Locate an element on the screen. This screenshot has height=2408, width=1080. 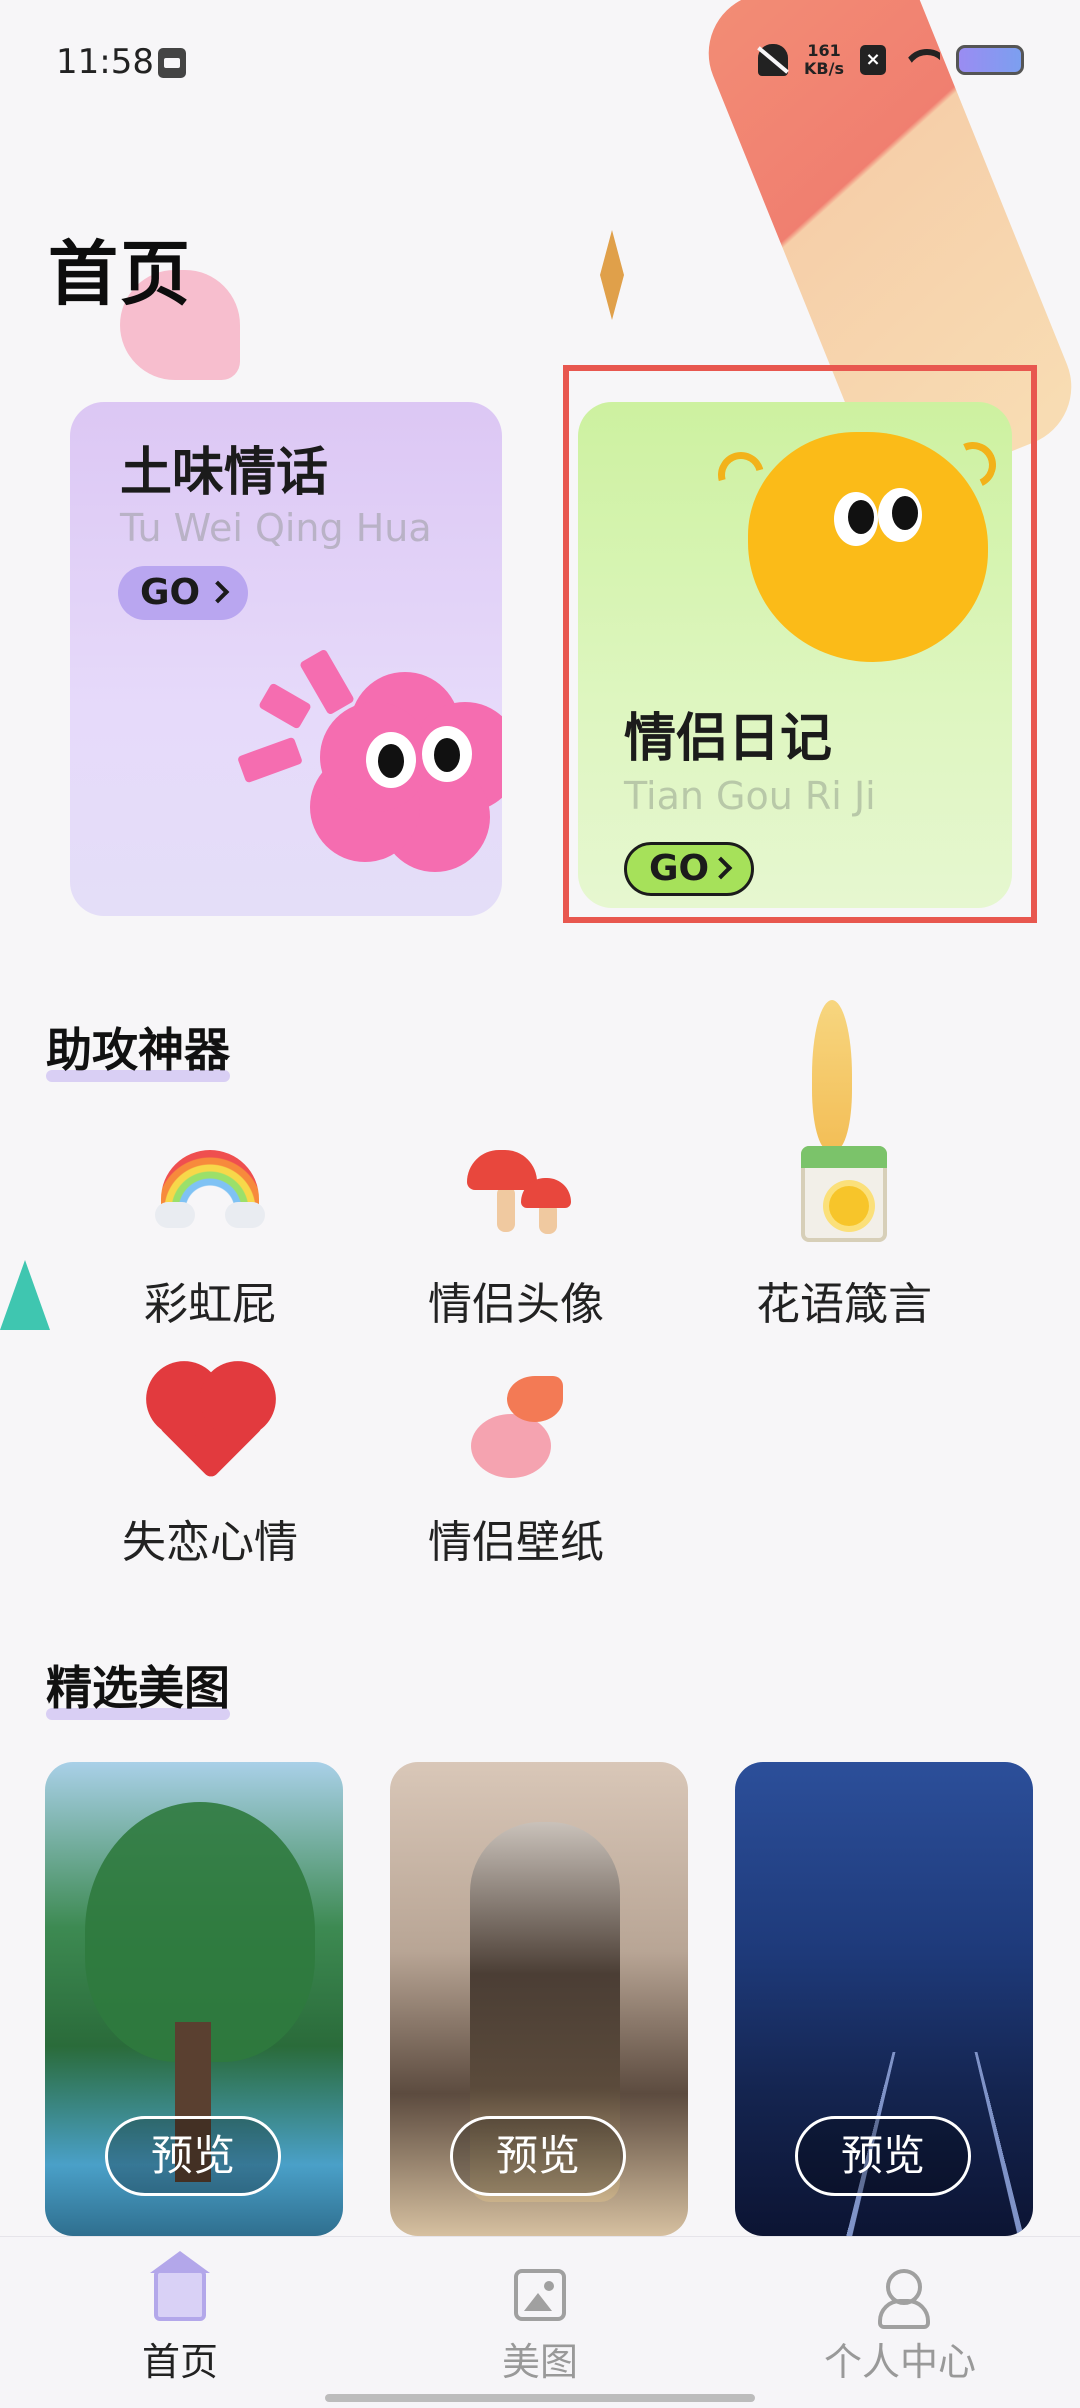
broken-heart-icon is located at coordinates (210, 1428).